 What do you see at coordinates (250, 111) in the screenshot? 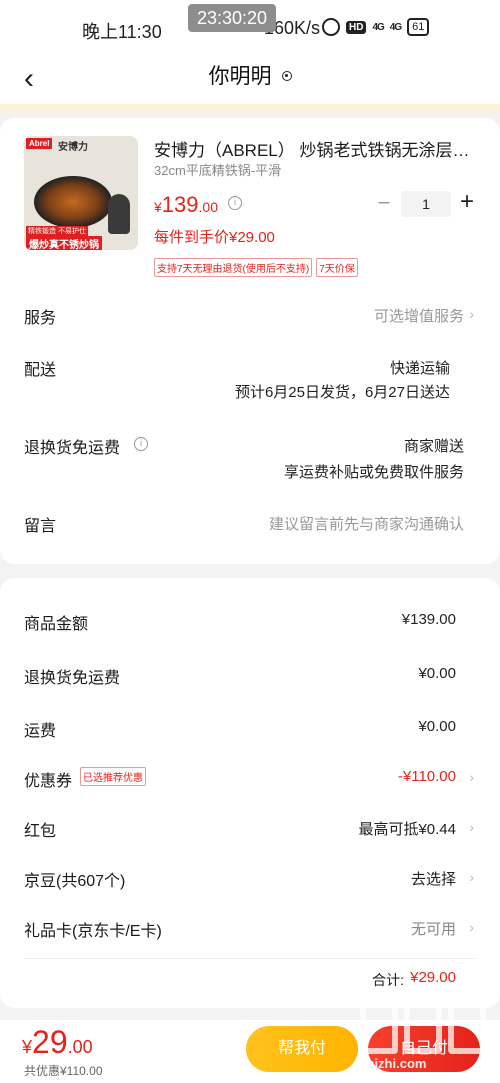
I see `header-band` at bounding box center [250, 111].